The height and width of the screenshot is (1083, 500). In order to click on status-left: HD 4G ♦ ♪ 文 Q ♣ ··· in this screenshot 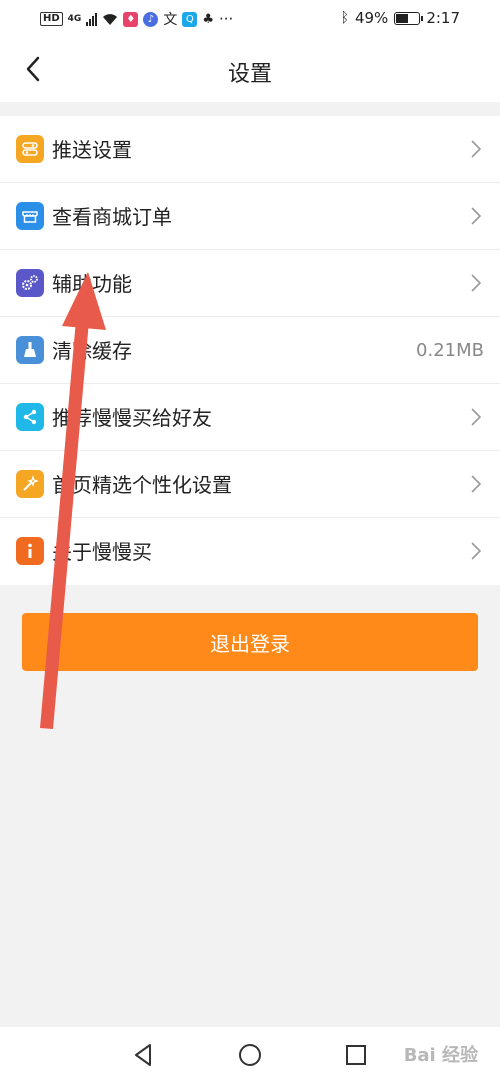, I will do `click(136, 19)`.